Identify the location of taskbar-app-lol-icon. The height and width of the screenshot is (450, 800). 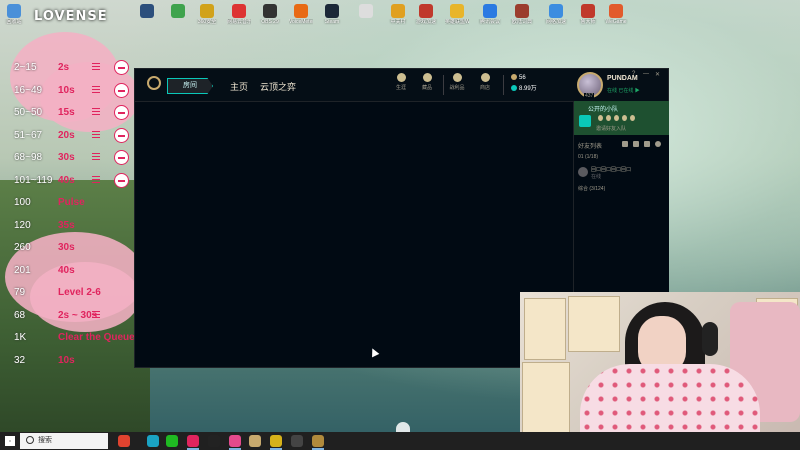
(255, 441).